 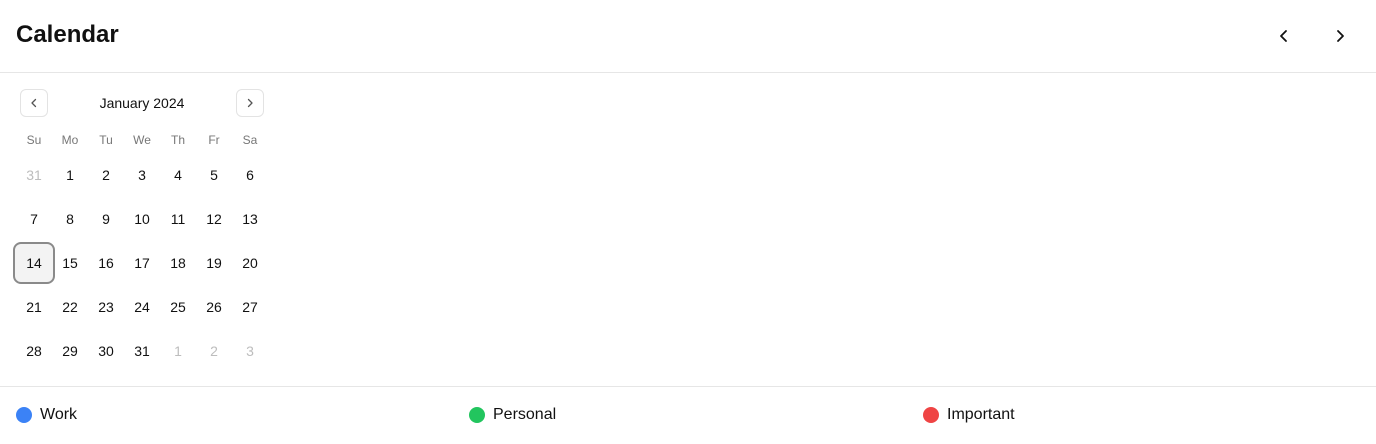 I want to click on day-cell: 27, so click(x=250, y=307).